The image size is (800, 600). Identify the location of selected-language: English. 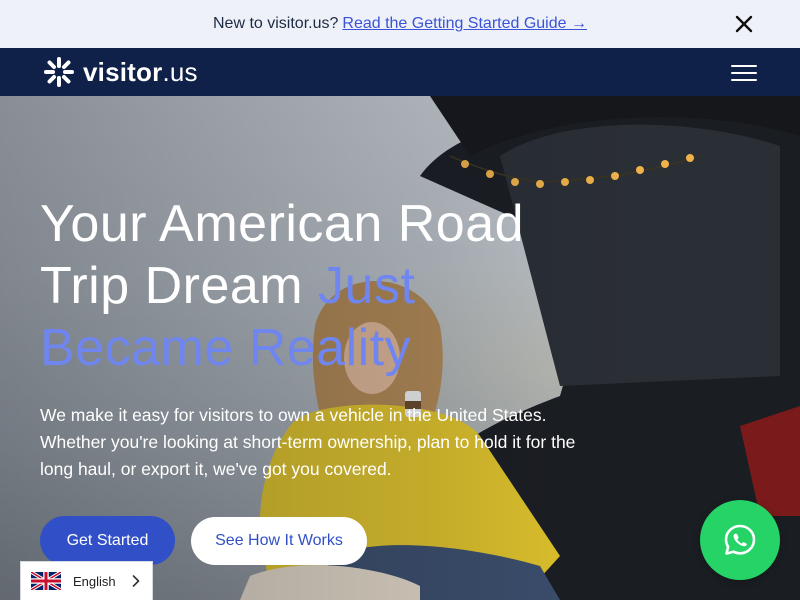
(94, 581).